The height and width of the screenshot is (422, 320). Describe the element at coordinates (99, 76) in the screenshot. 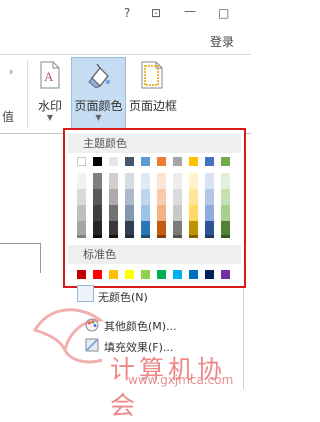

I see `paint-bucket-icon` at that location.